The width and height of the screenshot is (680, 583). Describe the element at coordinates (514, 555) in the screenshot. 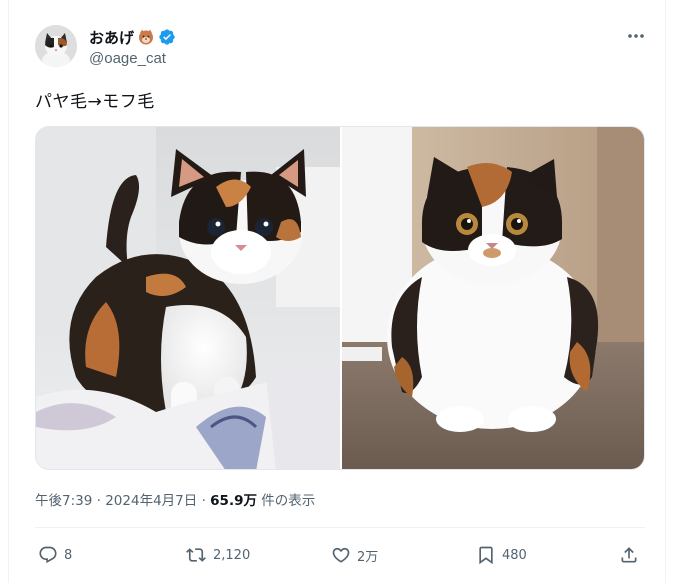

I see `bookmark-count: 480` at that location.